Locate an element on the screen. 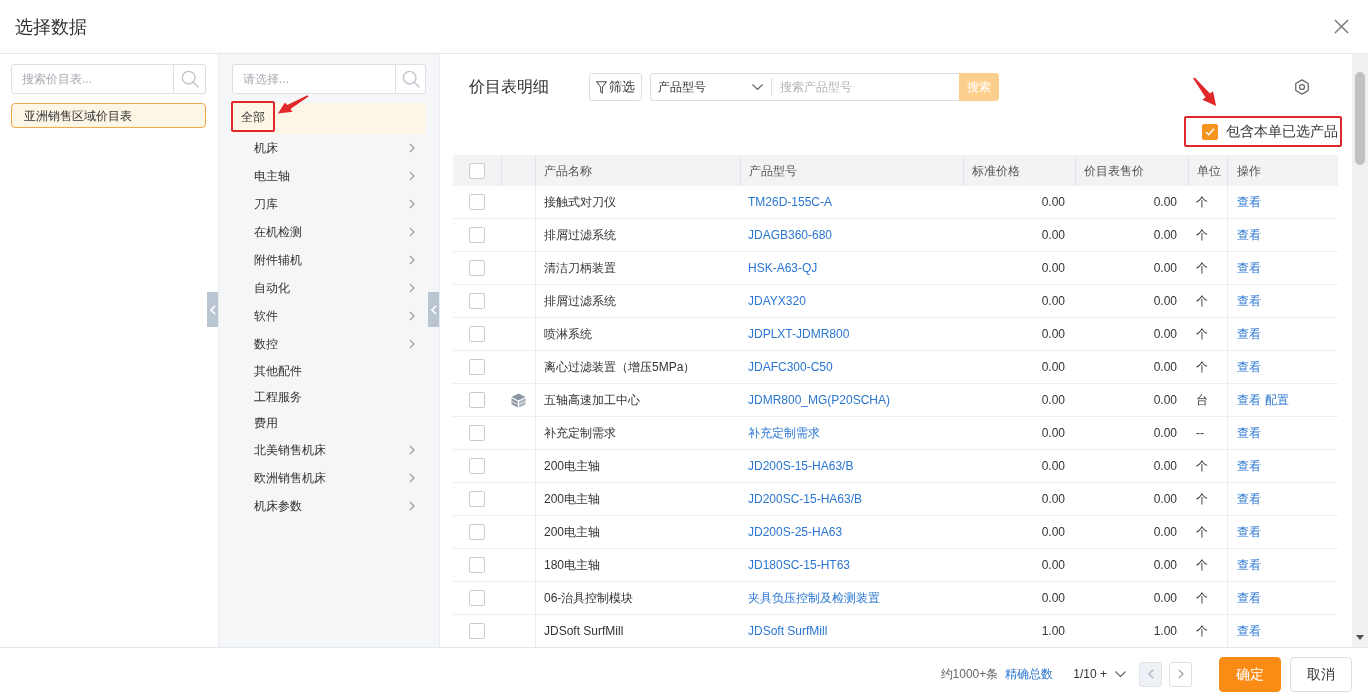 The width and height of the screenshot is (1368, 700). product-model-link: JD180SC-15-HT63 is located at coordinates (799, 565).